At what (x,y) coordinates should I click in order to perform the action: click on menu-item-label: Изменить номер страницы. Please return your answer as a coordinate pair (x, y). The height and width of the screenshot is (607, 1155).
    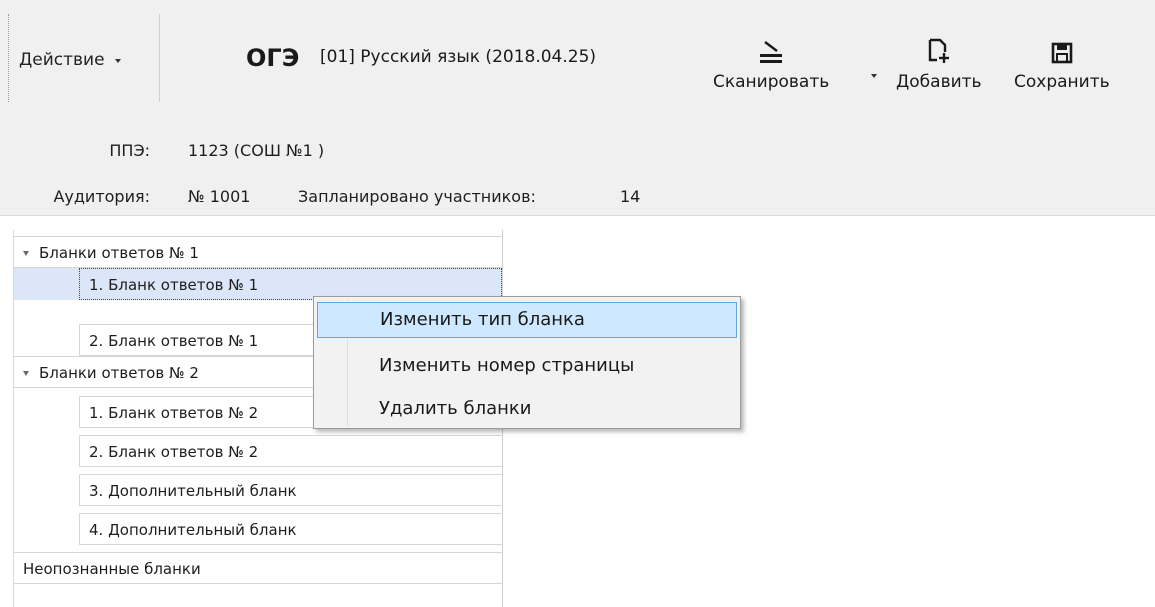
    Looking at the image, I should click on (507, 365).